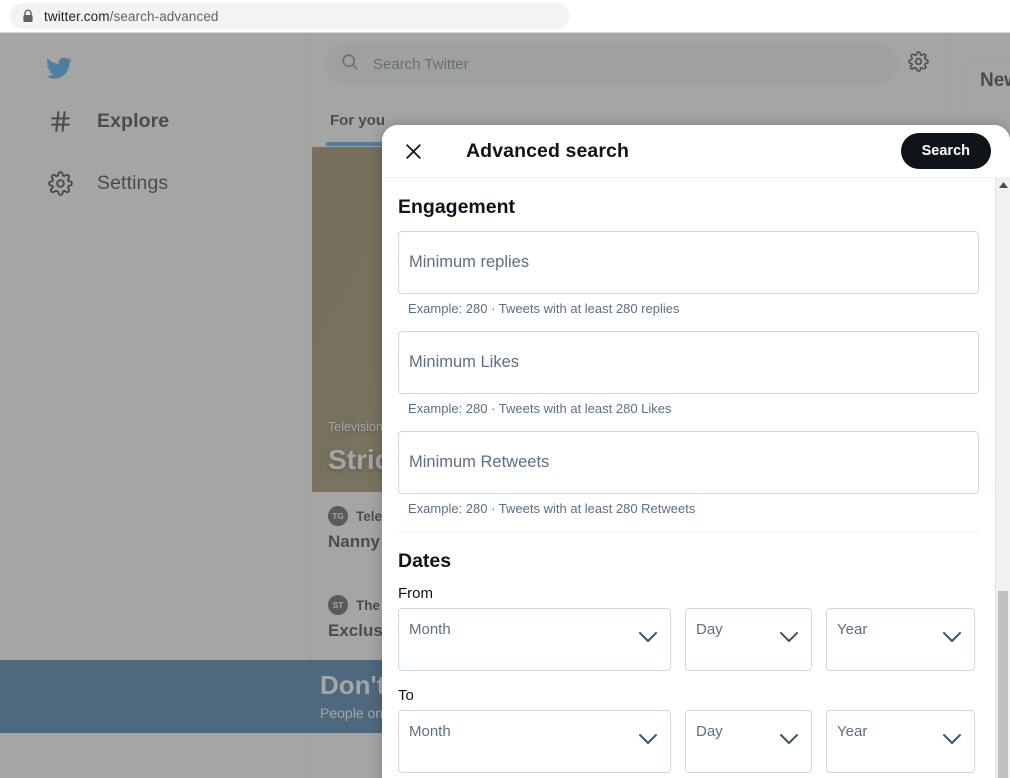  Describe the element at coordinates (430, 731) in the screenshot. I see `to-month-value: Month` at that location.